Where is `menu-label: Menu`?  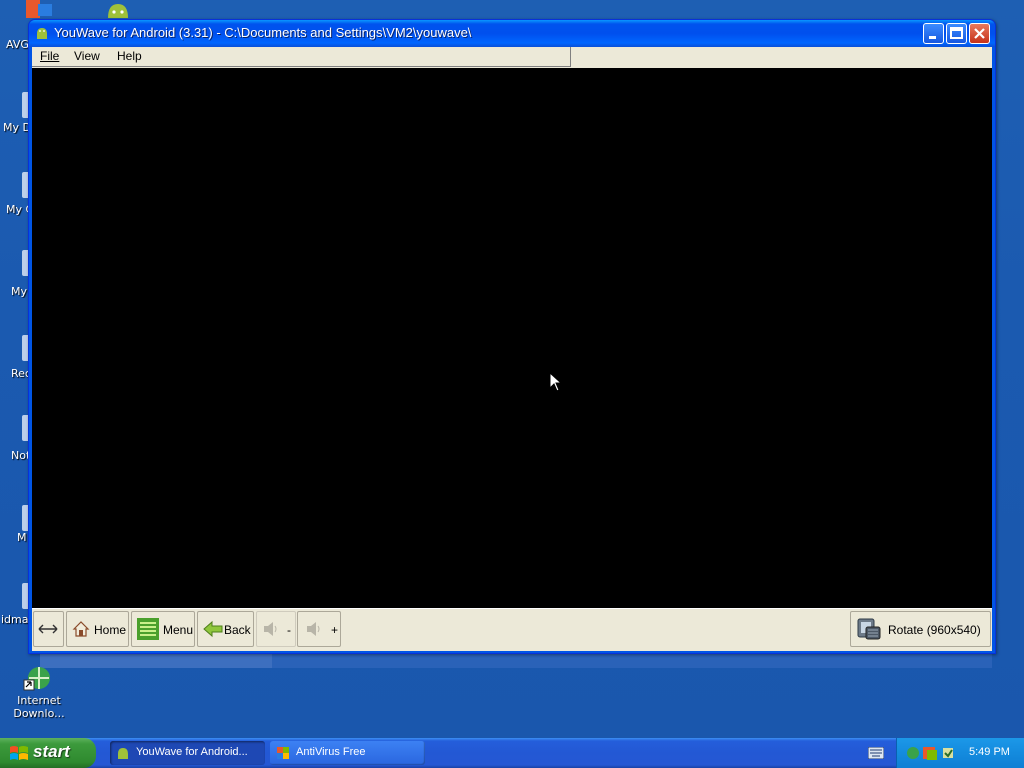 menu-label: Menu is located at coordinates (178, 630).